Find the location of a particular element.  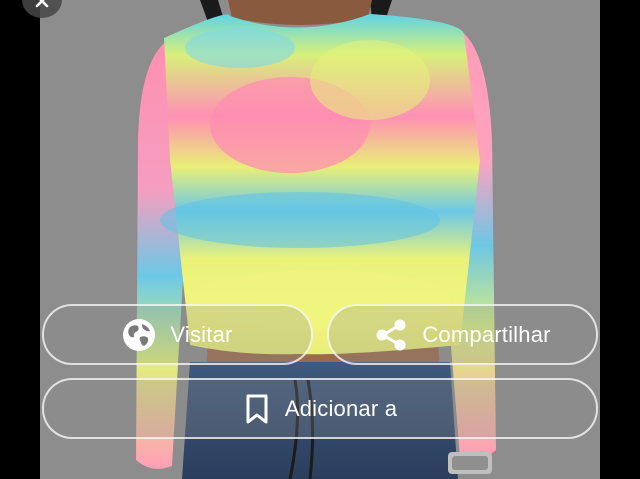

share-button: Compartilhar is located at coordinates (462, 334).